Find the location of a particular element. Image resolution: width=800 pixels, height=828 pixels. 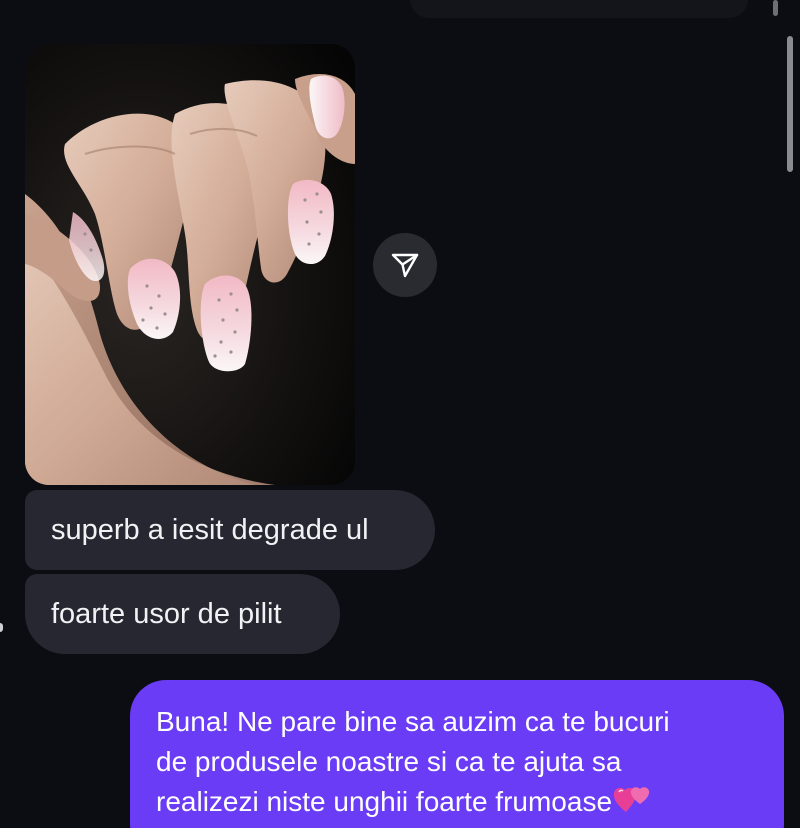

incoming-message: superb a iesit degrade ul is located at coordinates (230, 530).